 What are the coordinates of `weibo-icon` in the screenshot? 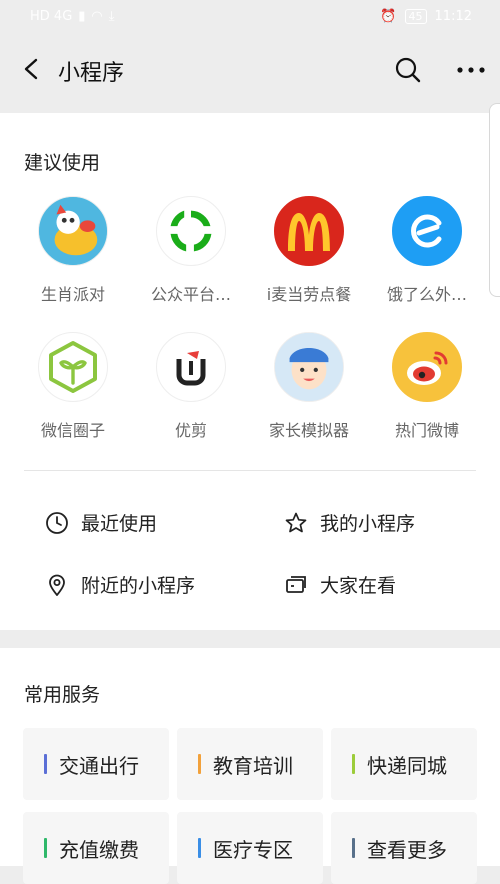 It's located at (427, 367).